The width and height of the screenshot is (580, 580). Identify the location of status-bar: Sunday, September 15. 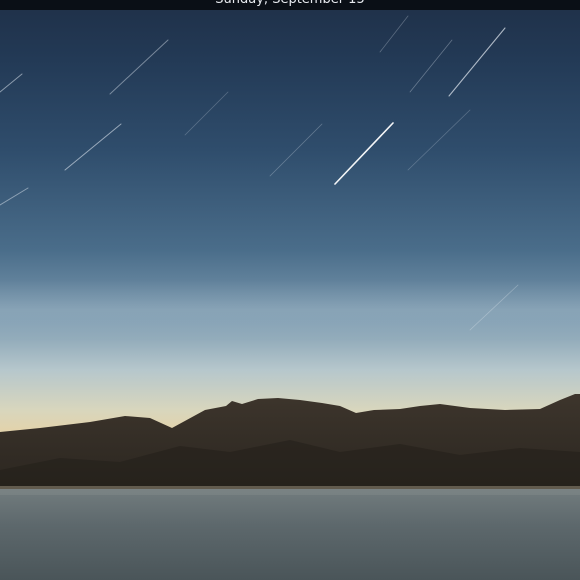
(290, 5).